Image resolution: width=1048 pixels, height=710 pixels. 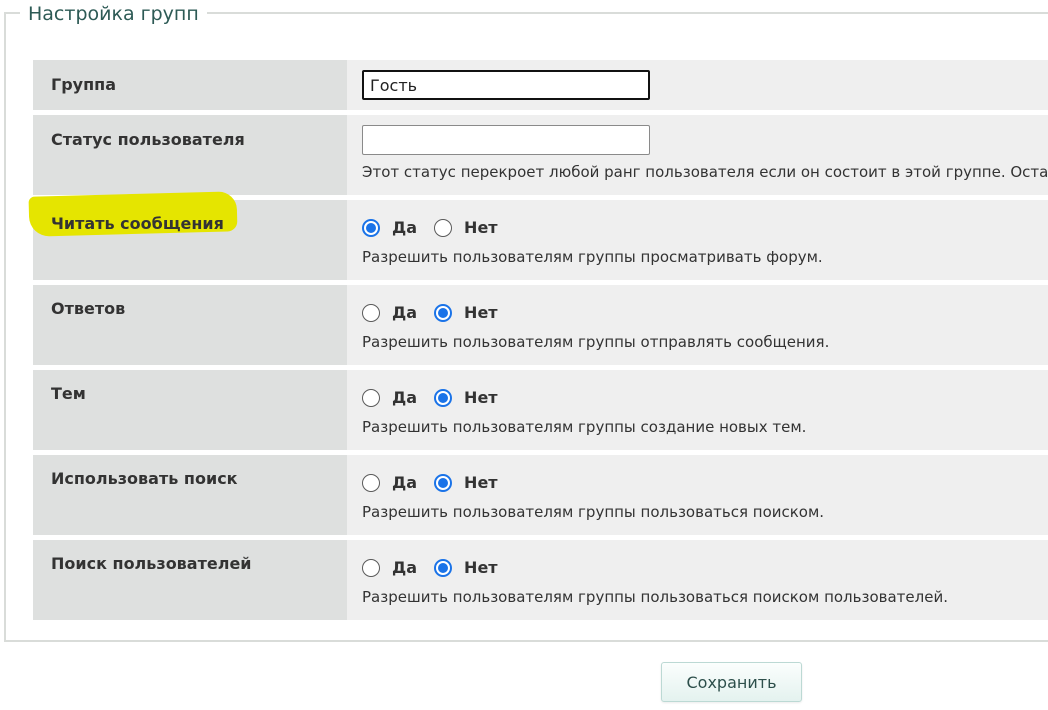 What do you see at coordinates (190, 410) in the screenshot?
I see `row-label-topics: Тем` at bounding box center [190, 410].